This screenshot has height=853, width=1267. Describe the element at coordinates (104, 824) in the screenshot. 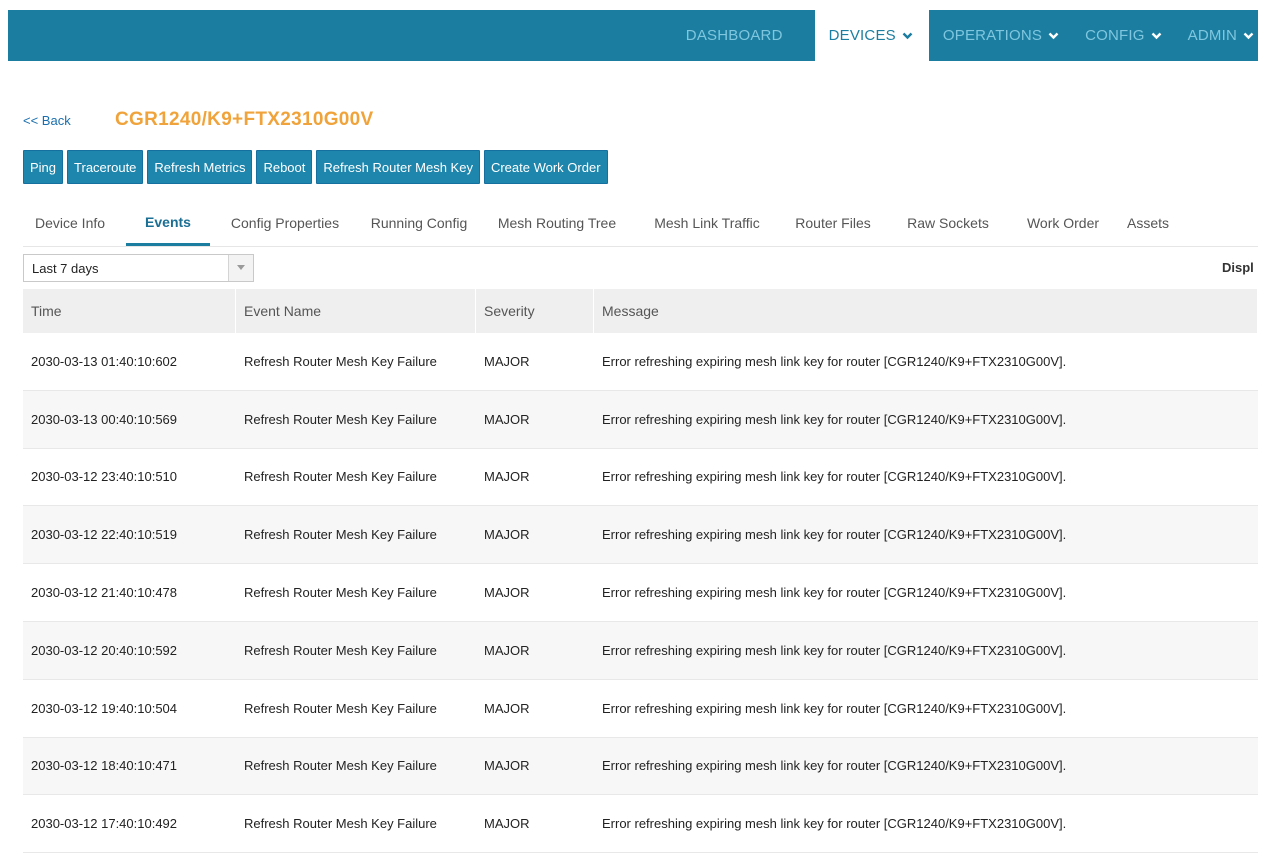

I see `cell-time: 2030-03-12 17:40:10:492` at that location.